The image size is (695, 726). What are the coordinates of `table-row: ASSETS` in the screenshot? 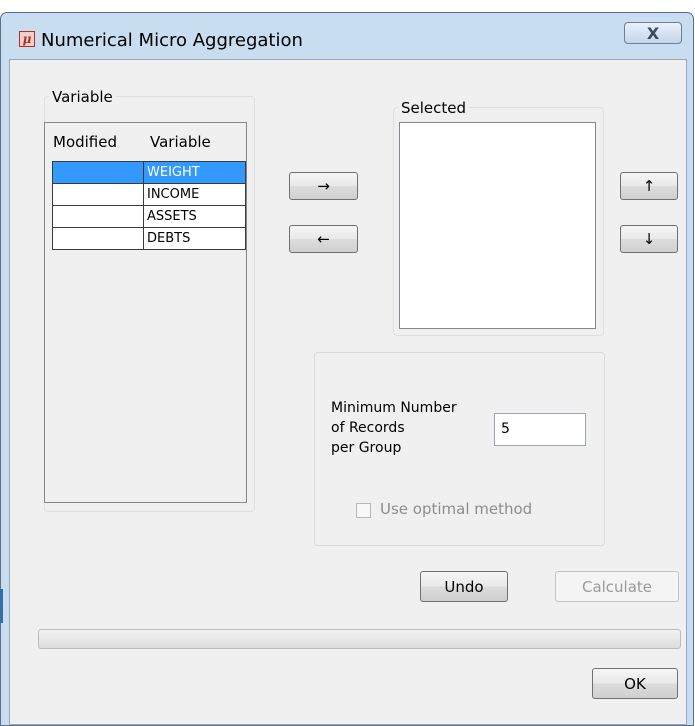 It's located at (149, 216).